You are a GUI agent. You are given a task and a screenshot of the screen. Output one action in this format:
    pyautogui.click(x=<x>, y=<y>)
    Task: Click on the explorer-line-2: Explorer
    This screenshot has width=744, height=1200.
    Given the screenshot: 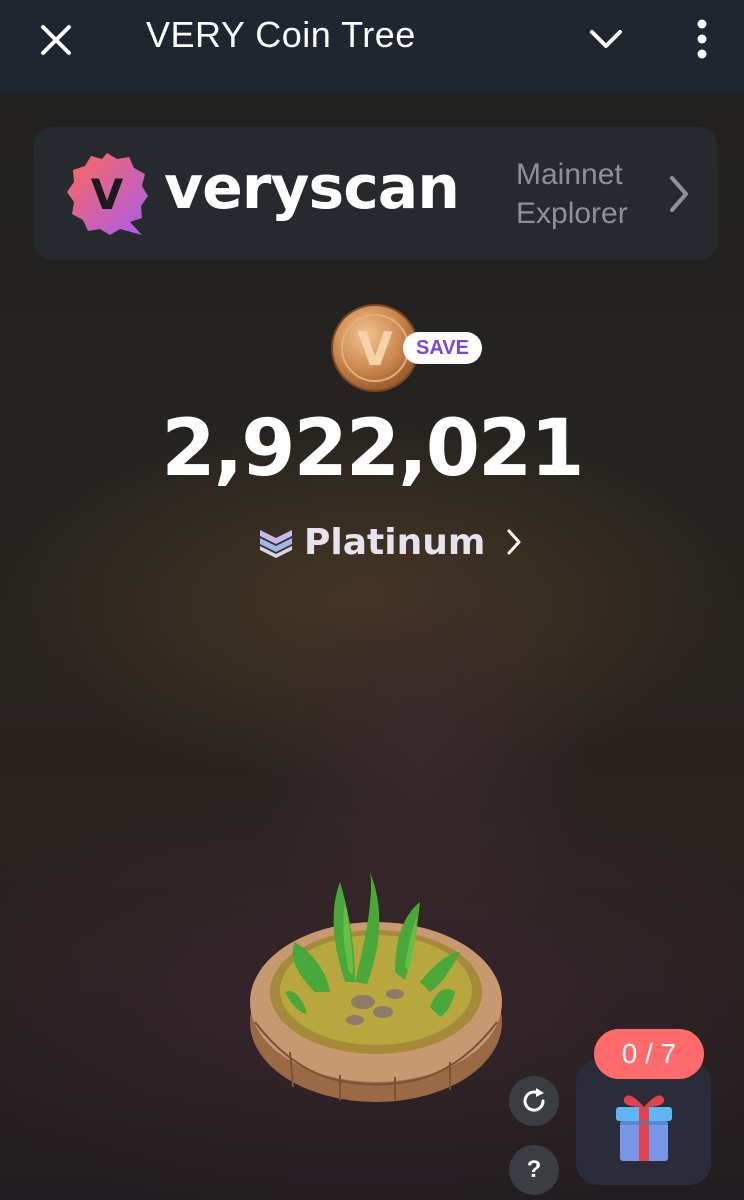 What is the action you would take?
    pyautogui.click(x=572, y=213)
    